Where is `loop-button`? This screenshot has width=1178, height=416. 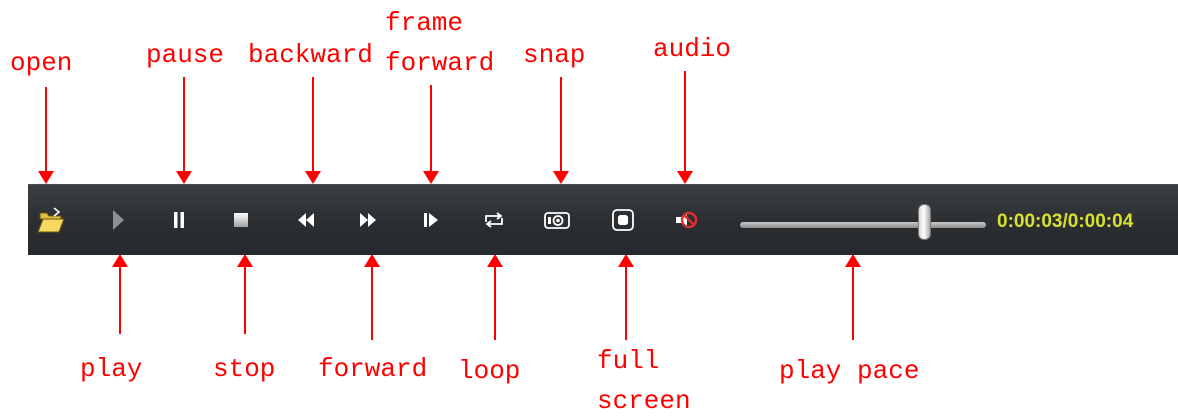
loop-button is located at coordinates (494, 220).